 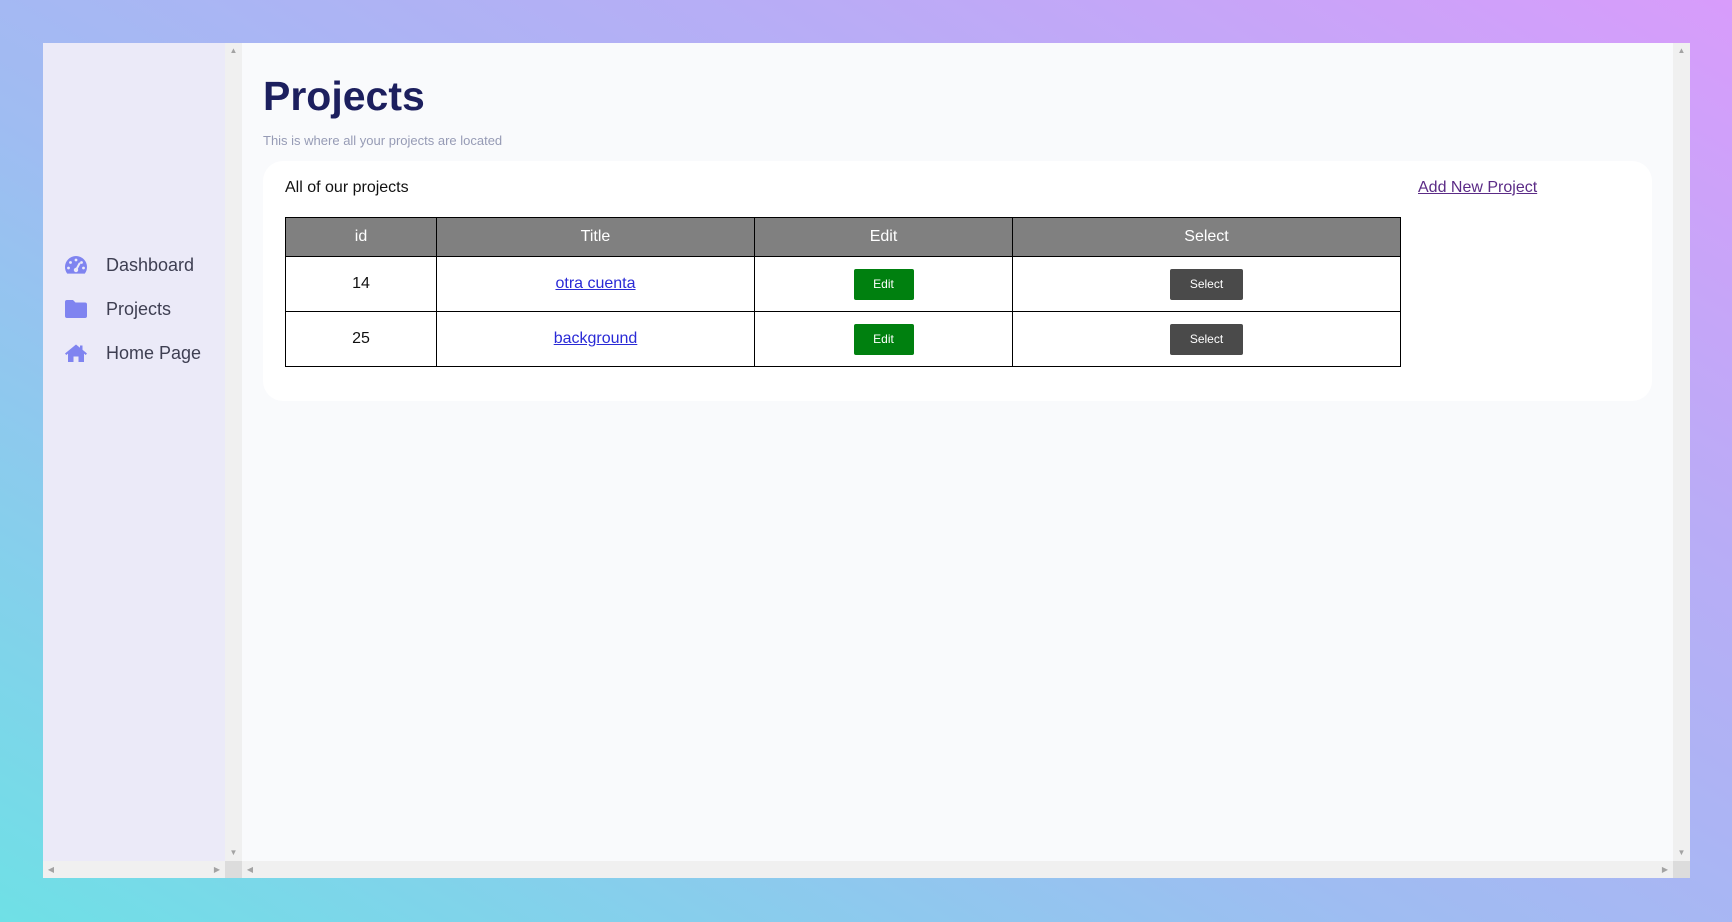 I want to click on sidebar-item-label: Home Page, so click(x=154, y=352).